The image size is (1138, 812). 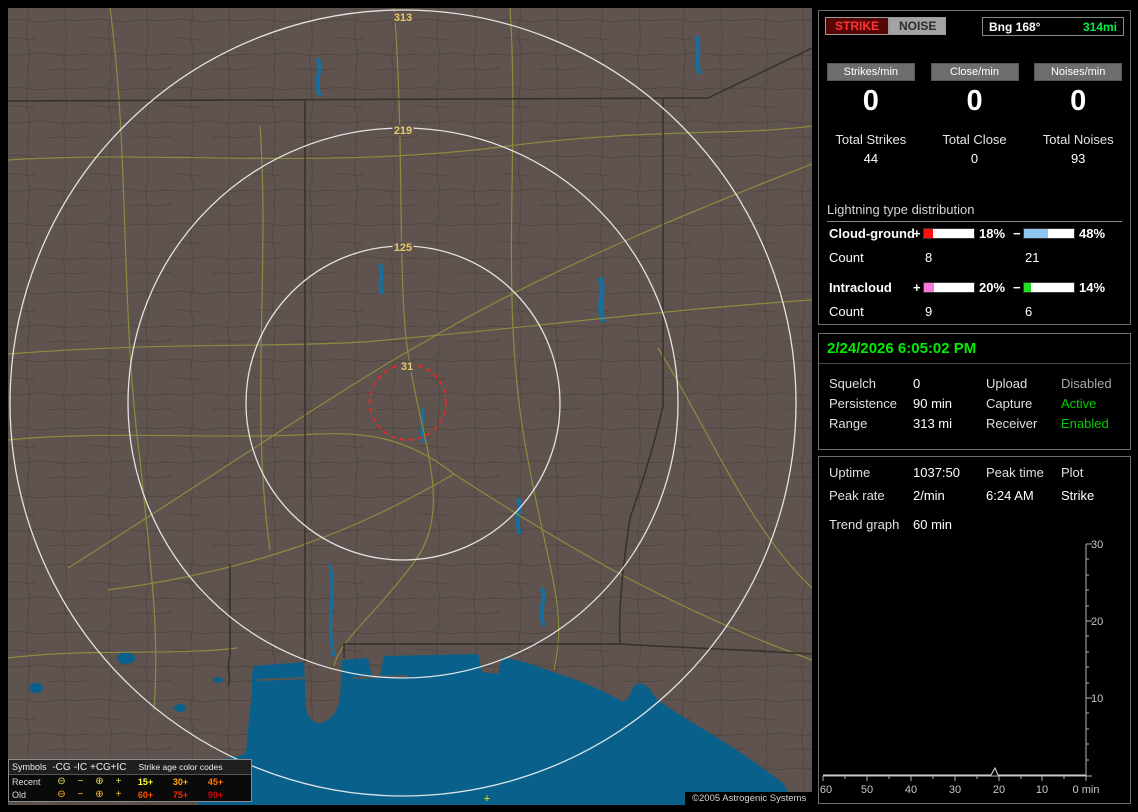 I want to click on ic-negative-count: 6, so click(x=1029, y=311).